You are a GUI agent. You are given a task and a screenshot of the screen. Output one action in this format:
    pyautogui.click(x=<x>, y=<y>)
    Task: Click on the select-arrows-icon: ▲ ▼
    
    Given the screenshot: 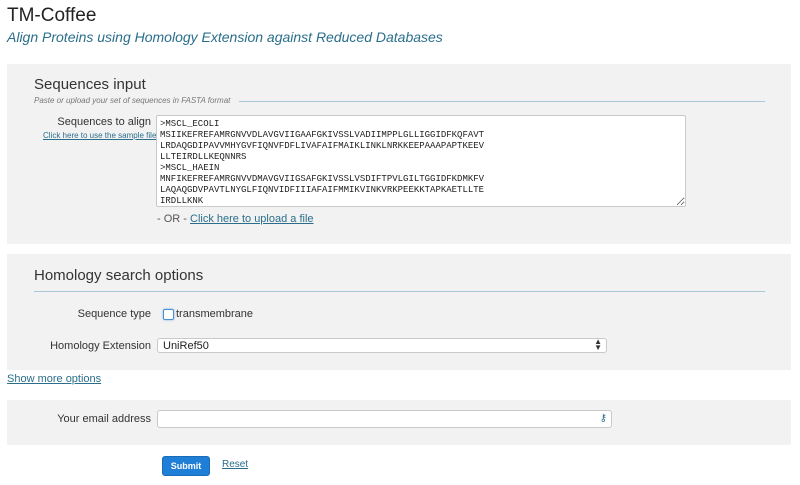 What is the action you would take?
    pyautogui.click(x=598, y=344)
    